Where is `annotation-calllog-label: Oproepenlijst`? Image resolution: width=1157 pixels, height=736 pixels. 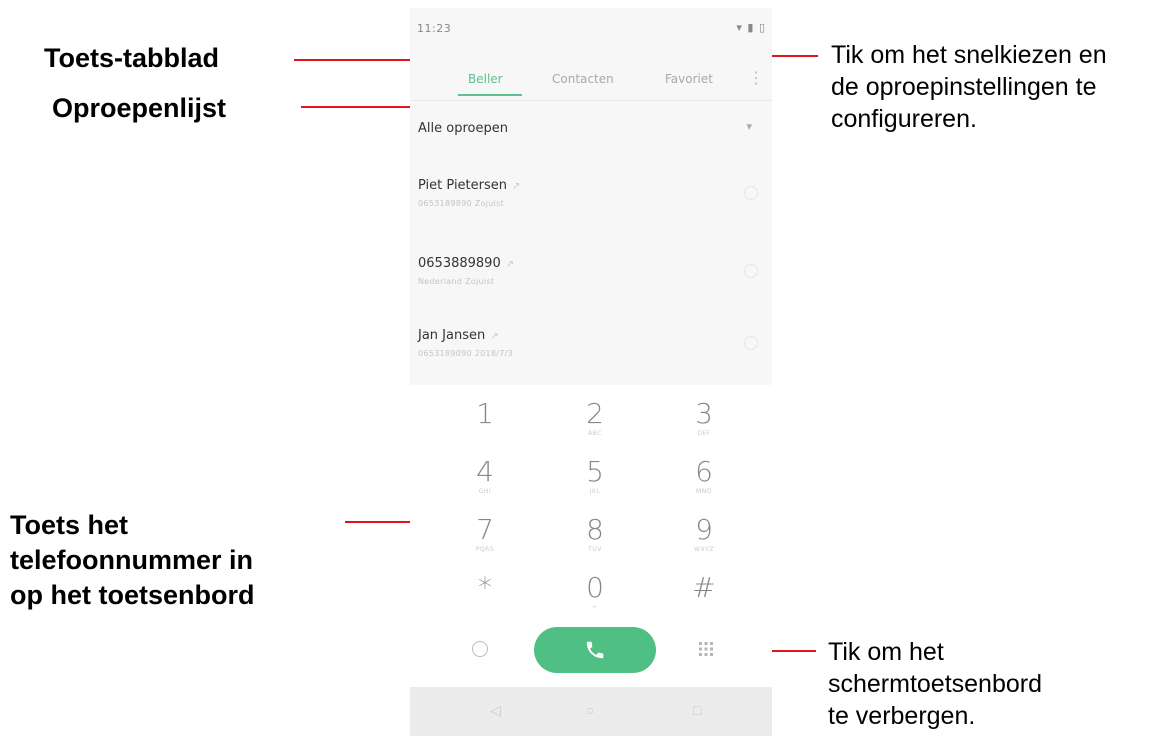
annotation-calllog-label: Oproepenlijst is located at coordinates (139, 108).